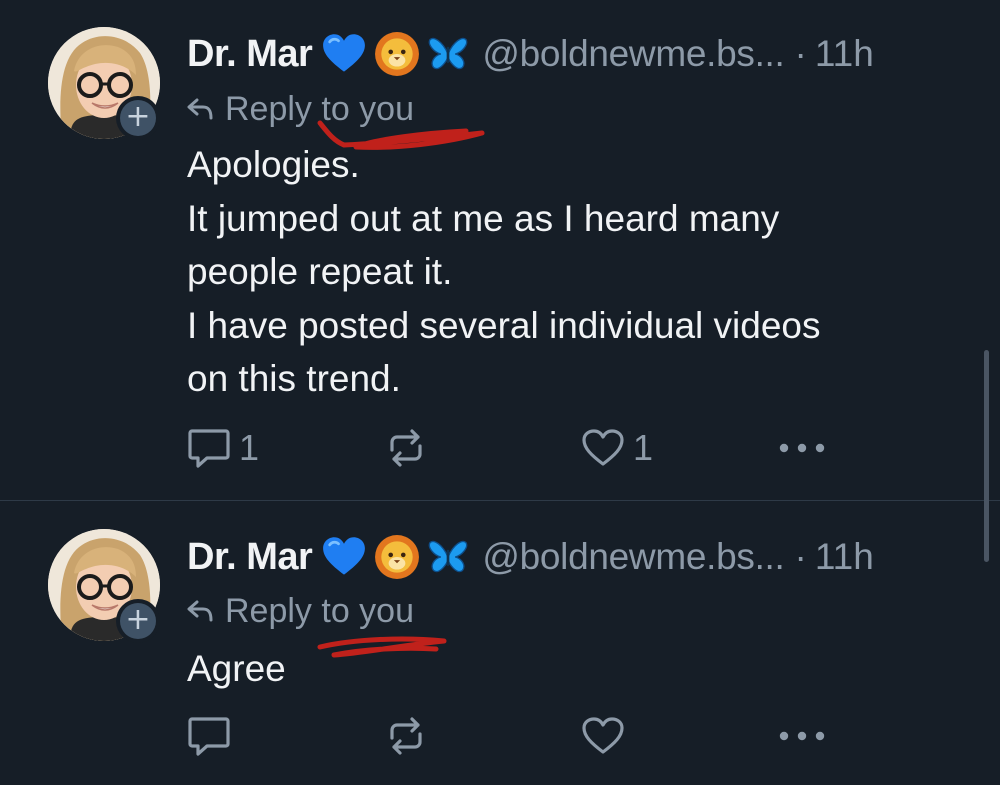 The height and width of the screenshot is (785, 1000). What do you see at coordinates (547, 736) in the screenshot?
I see `post-actions` at bounding box center [547, 736].